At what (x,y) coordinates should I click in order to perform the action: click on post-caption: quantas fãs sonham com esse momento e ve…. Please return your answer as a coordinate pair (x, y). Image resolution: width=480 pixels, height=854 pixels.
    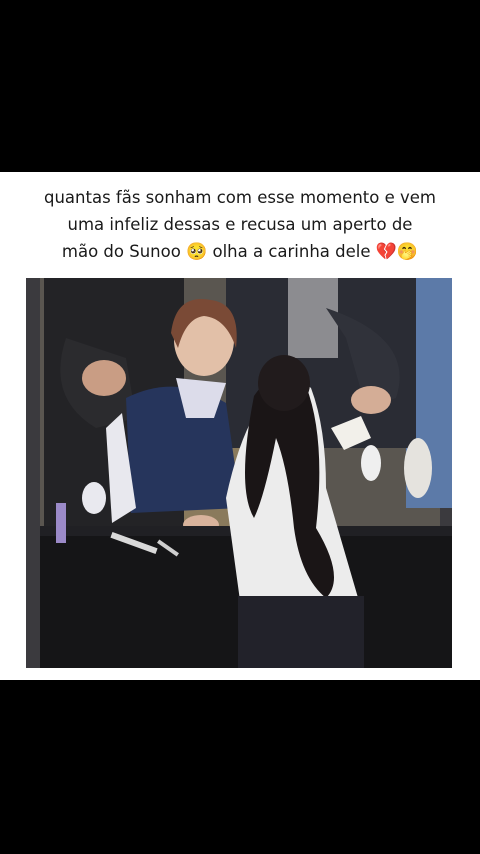
    Looking at the image, I should click on (240, 225).